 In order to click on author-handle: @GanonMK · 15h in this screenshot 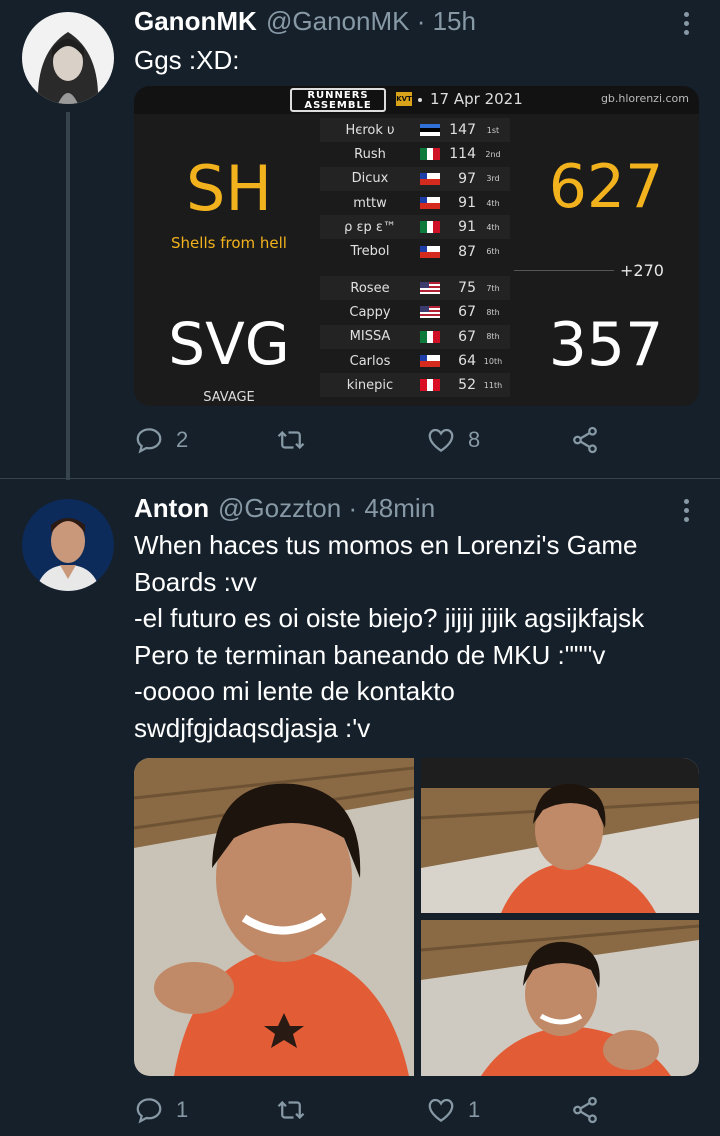, I will do `click(371, 21)`.